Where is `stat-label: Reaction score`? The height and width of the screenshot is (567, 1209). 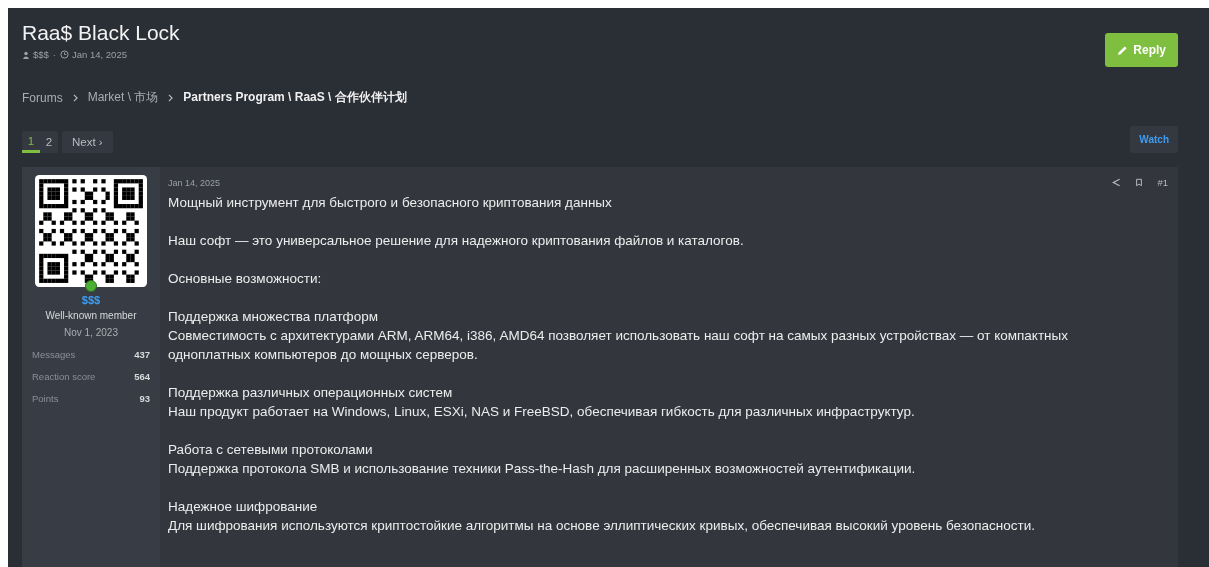 stat-label: Reaction score is located at coordinates (64, 377).